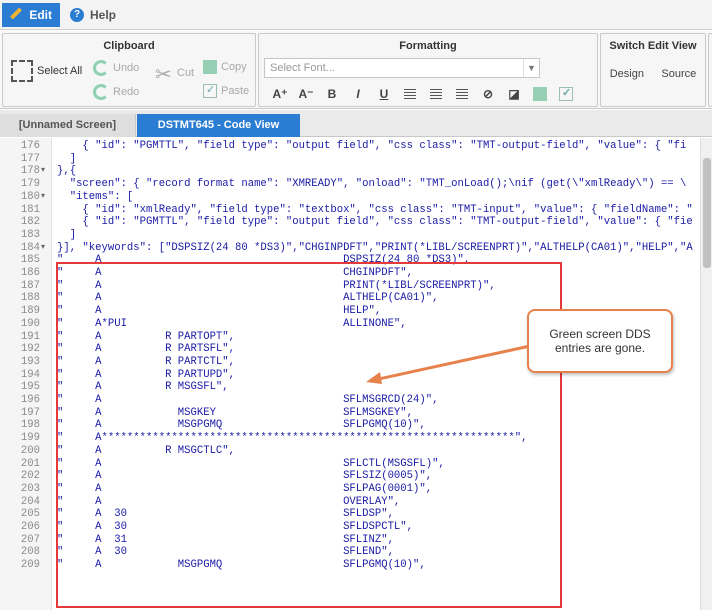 The height and width of the screenshot is (610, 712). I want to click on paste-button: Paste, so click(226, 90).